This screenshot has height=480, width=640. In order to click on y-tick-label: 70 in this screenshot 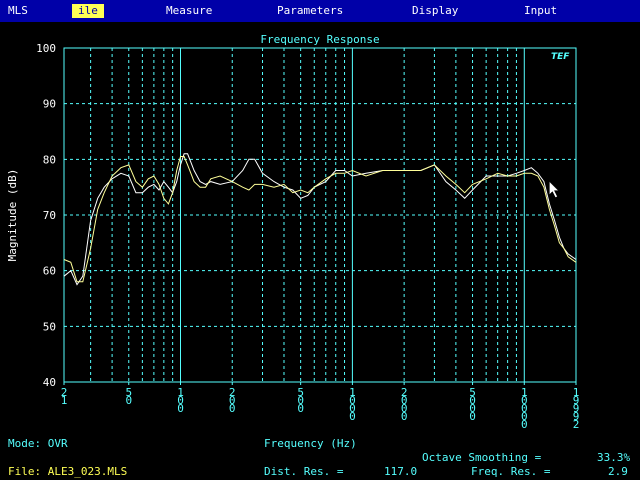, I will do `click(49, 215)`.